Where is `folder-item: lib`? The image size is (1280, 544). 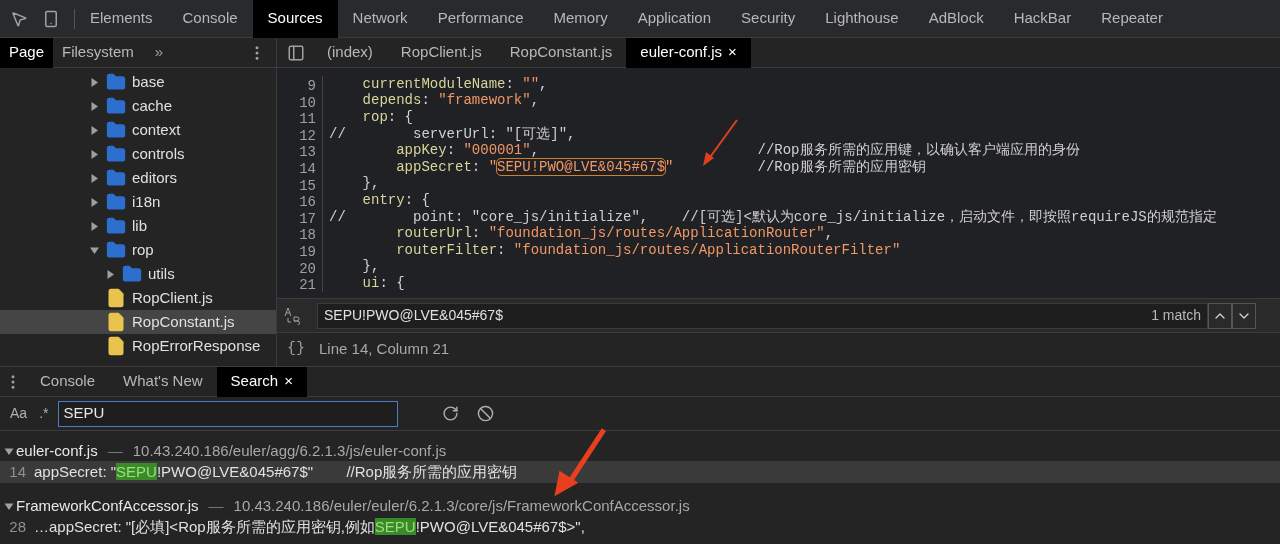
folder-item: lib is located at coordinates (138, 226).